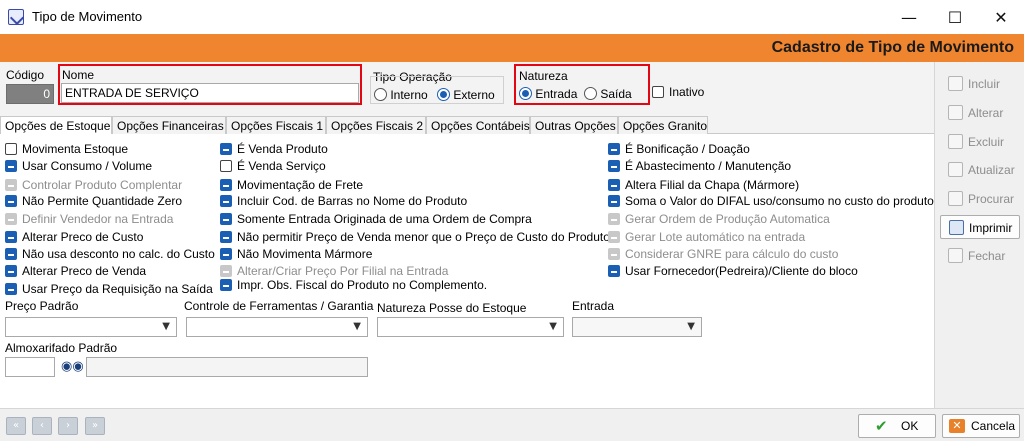  Describe the element at coordinates (87, 166) in the screenshot. I see `option-label: Usar Consumo / Volume` at that location.